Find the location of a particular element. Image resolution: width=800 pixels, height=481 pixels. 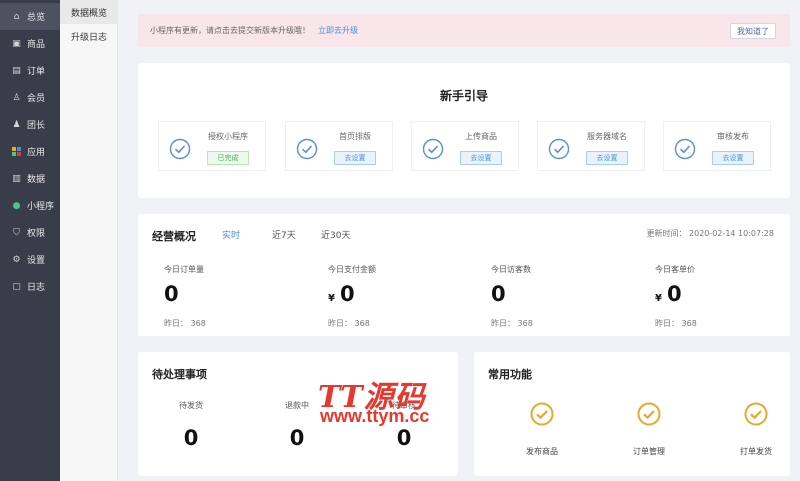

upgrade-now-link: 立即去升级 is located at coordinates (338, 30).